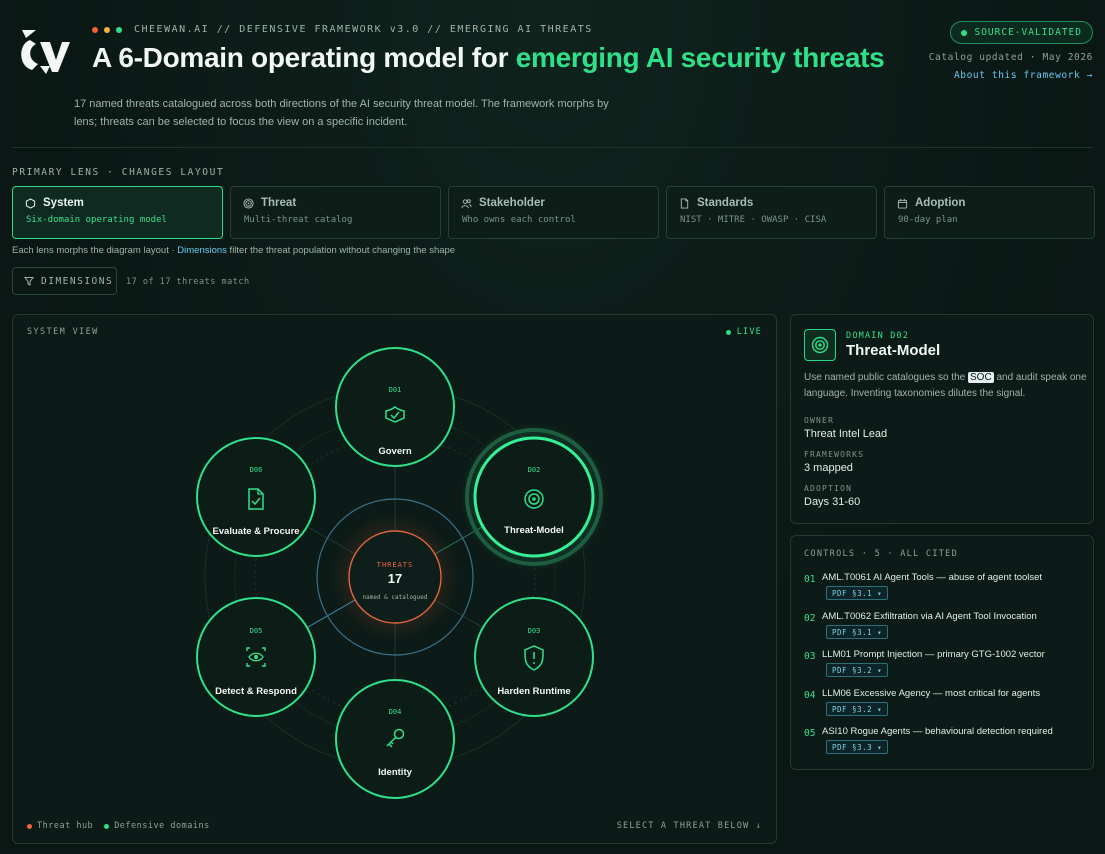 The width and height of the screenshot is (1105, 854). What do you see at coordinates (202, 250) in the screenshot?
I see `dimensions-link: Dimensions` at bounding box center [202, 250].